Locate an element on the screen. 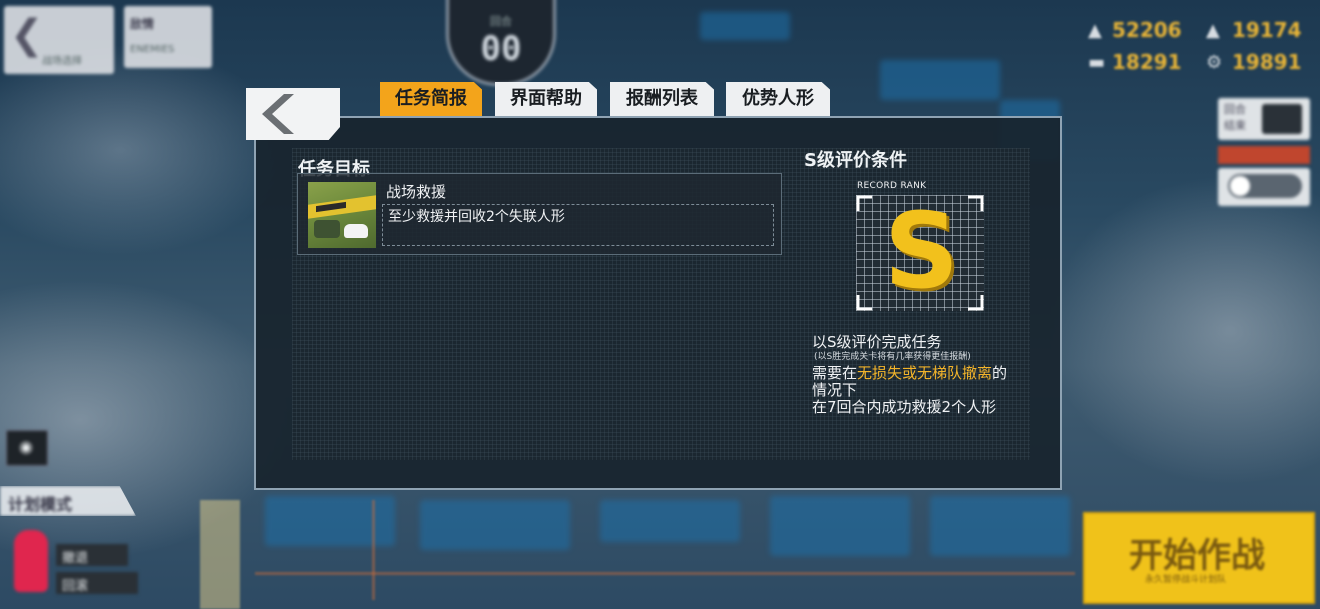  rank-badge: S is located at coordinates (920, 251).